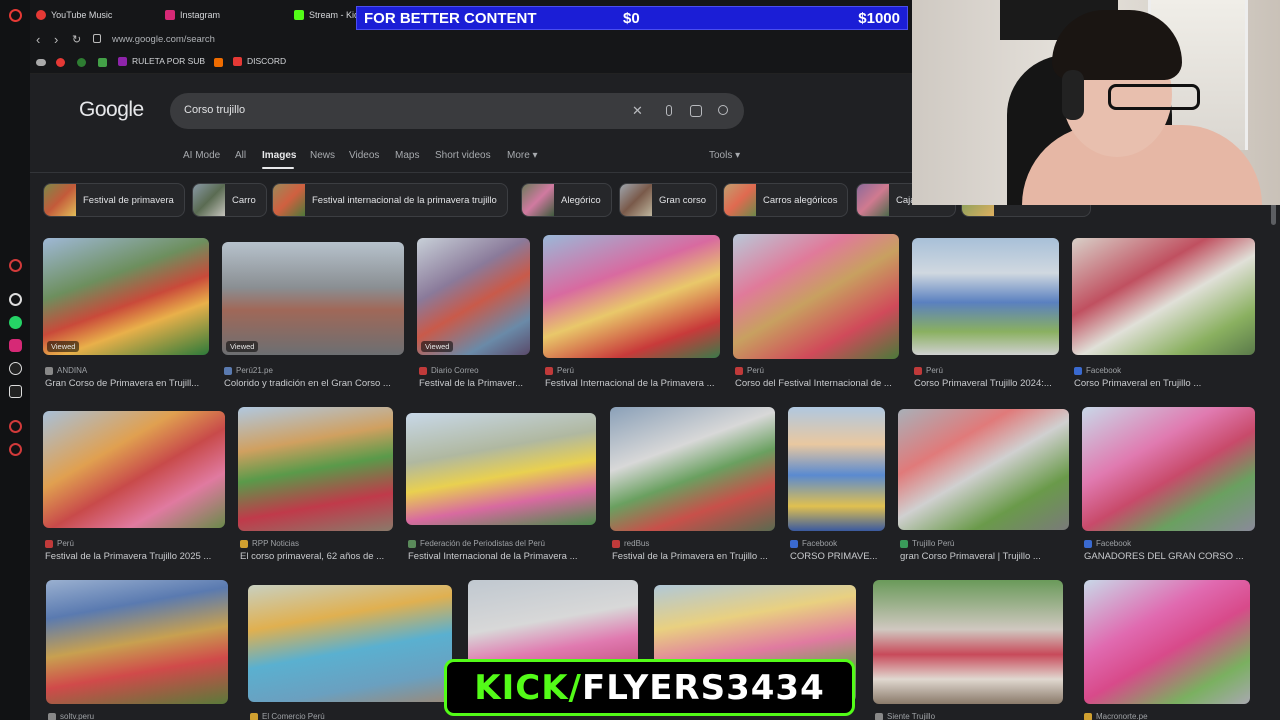 The width and height of the screenshot is (1280, 720). What do you see at coordinates (15, 345) in the screenshot?
I see `instagram-icon` at bounding box center [15, 345].